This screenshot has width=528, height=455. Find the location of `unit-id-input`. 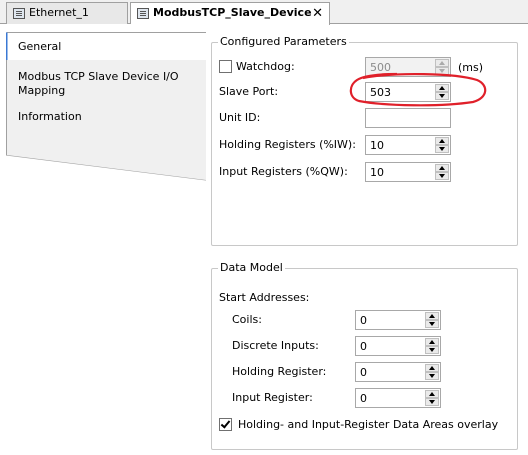

unit-id-input is located at coordinates (408, 118).